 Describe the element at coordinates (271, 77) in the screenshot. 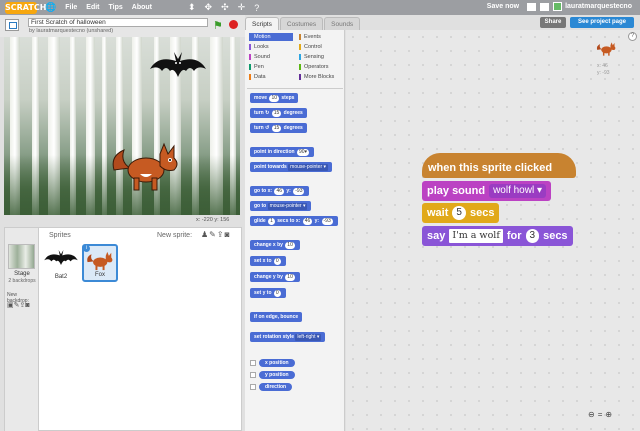

I see `category-data: Data` at that location.